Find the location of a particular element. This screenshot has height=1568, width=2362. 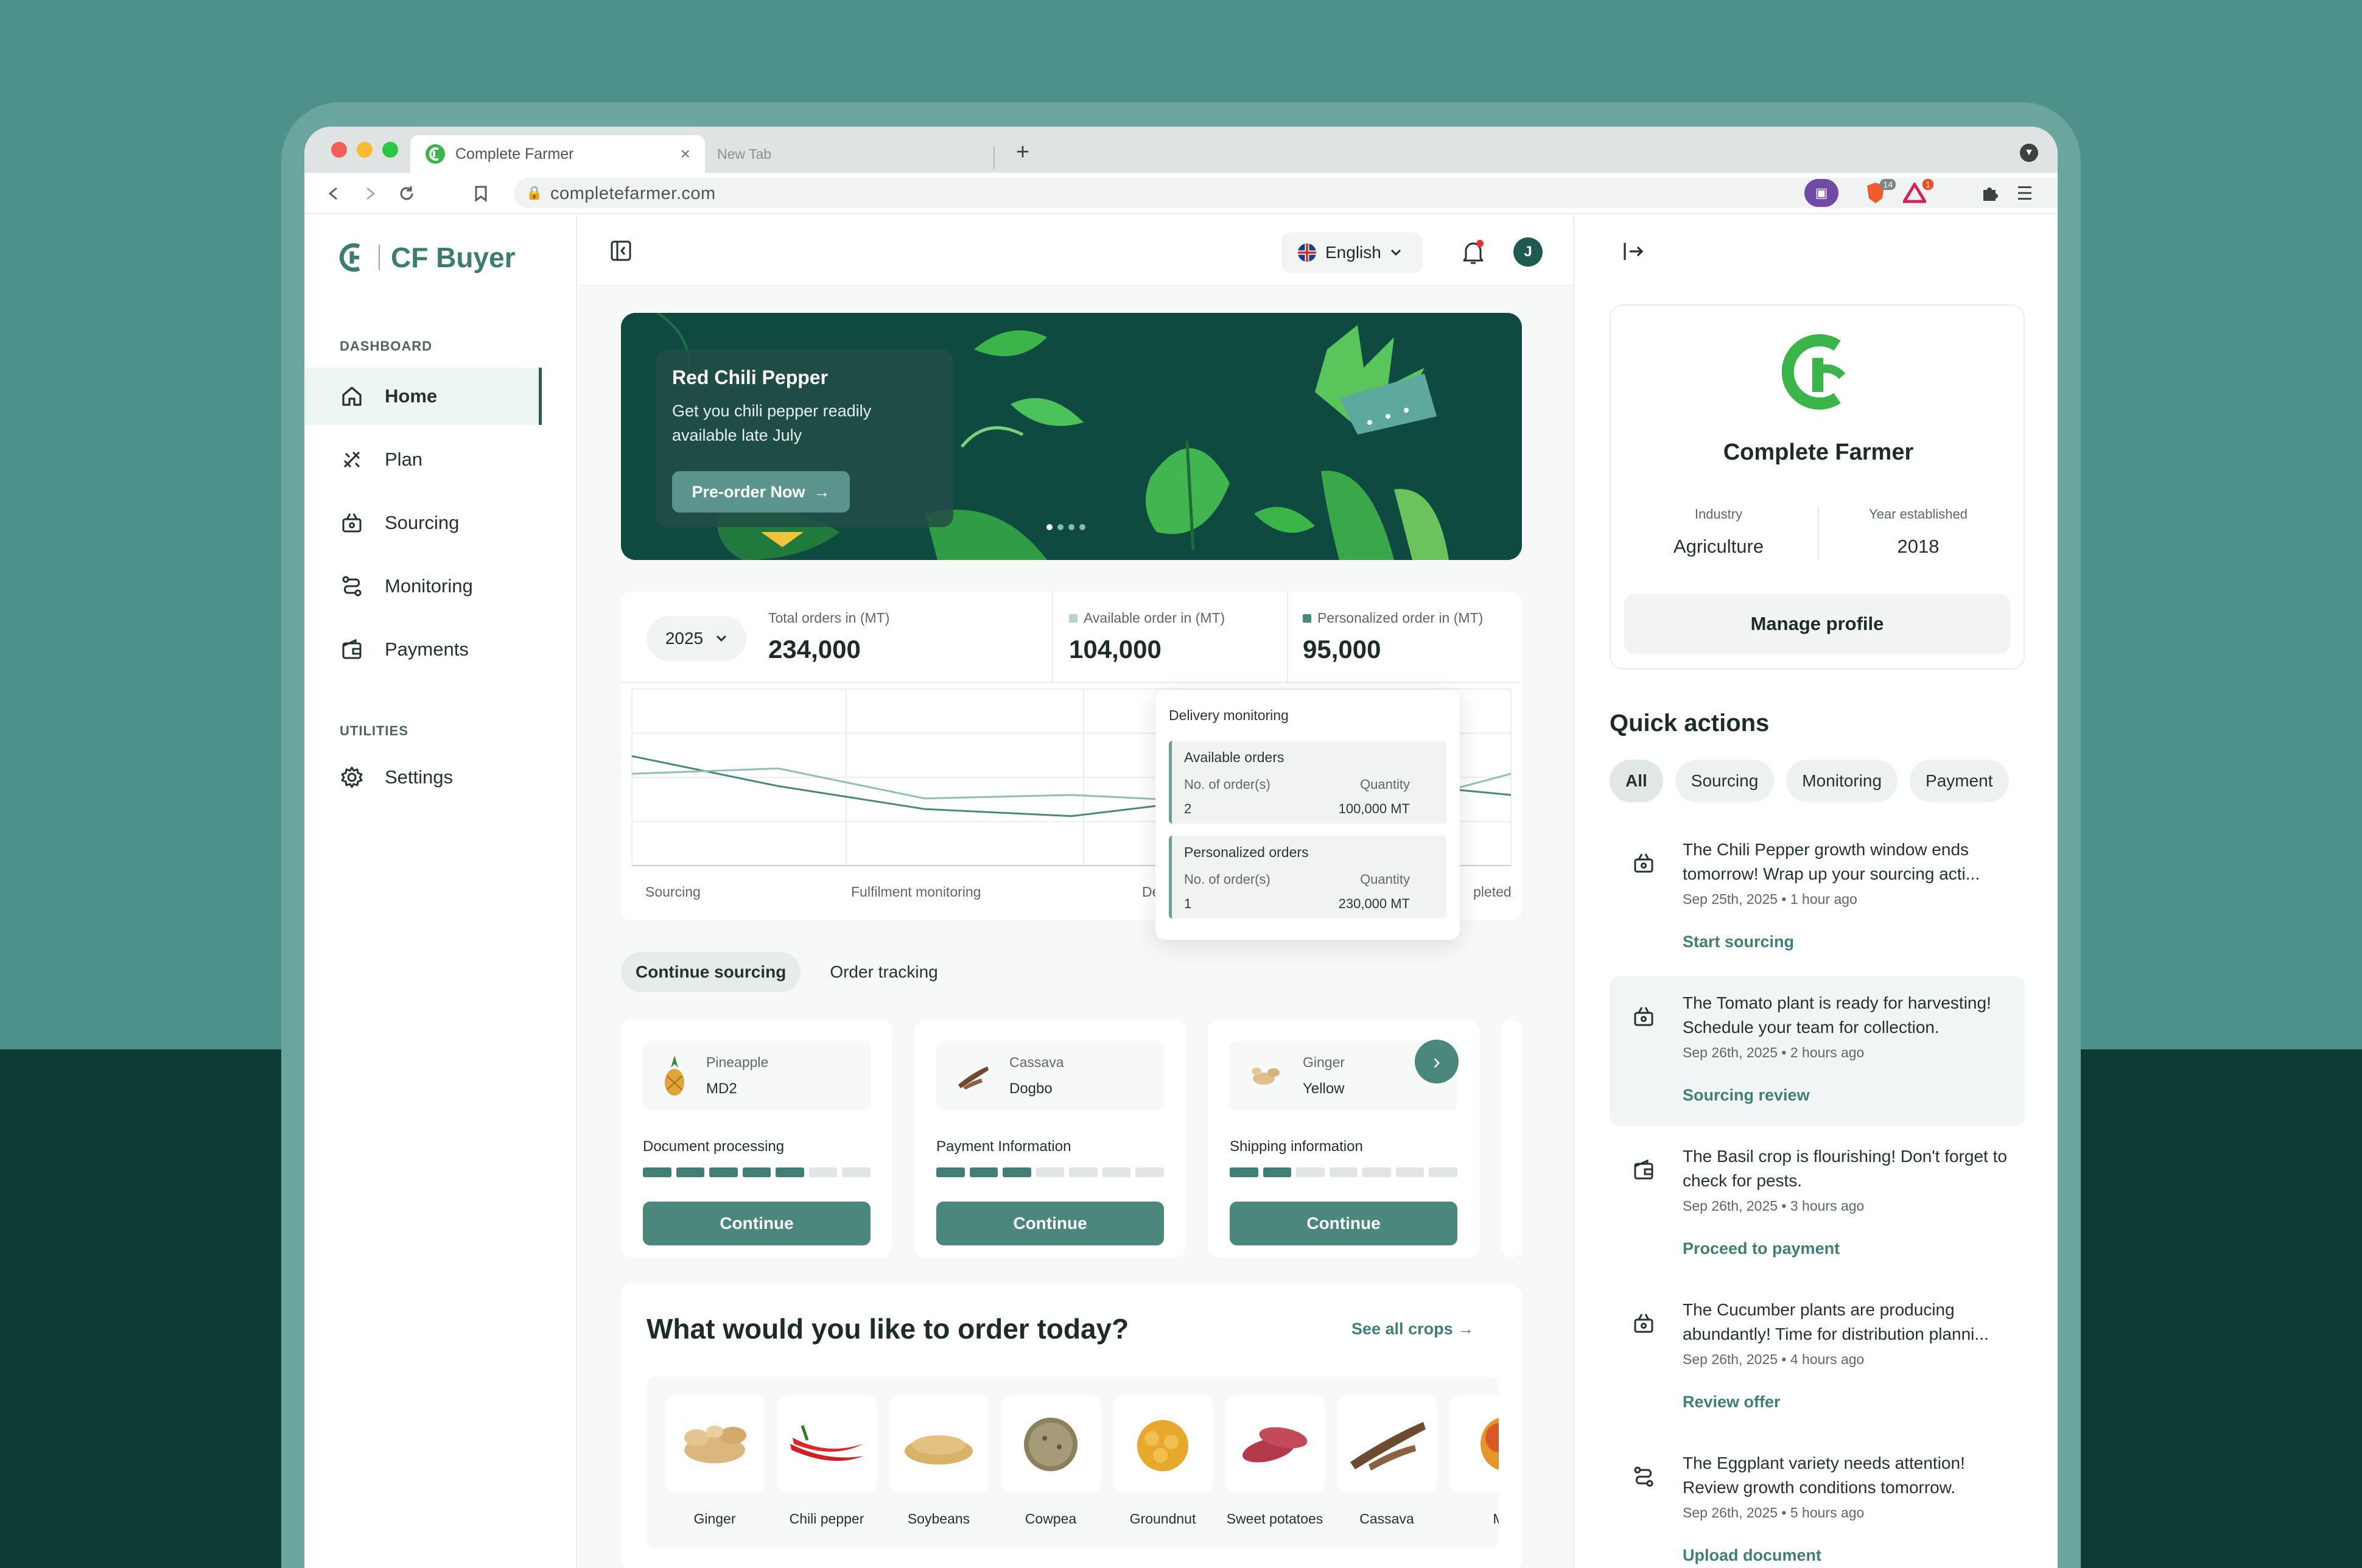

notification-bell-icon is located at coordinates (1473, 252).